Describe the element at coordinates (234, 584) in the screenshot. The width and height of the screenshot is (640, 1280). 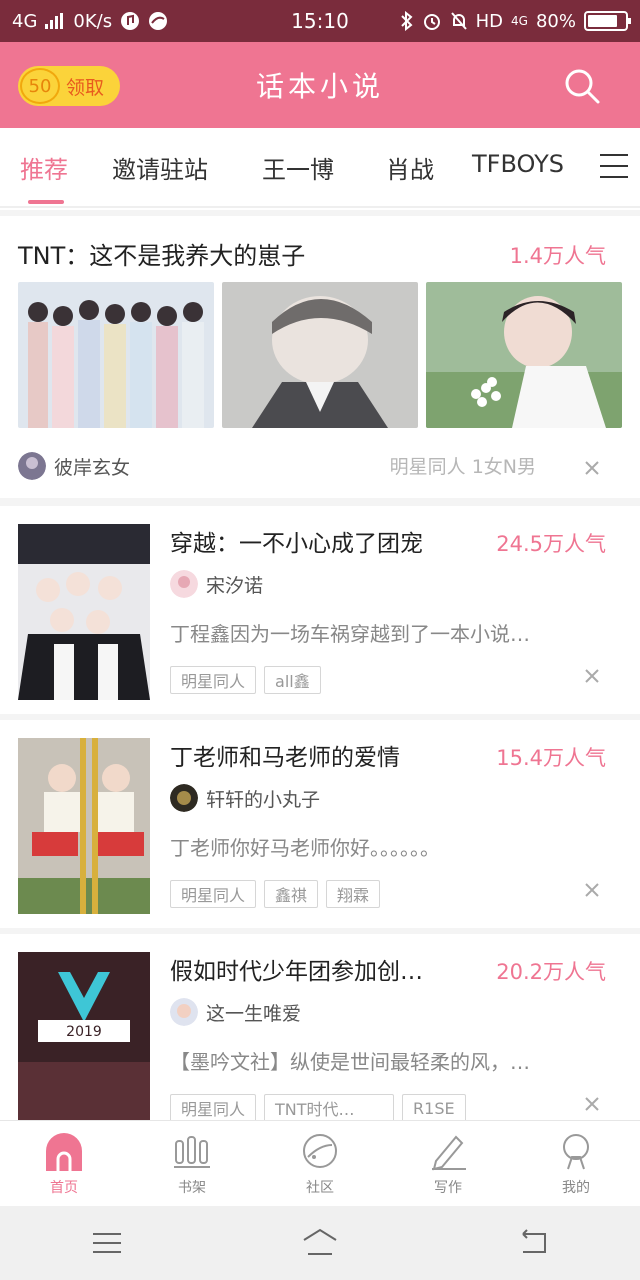
I see `book-author: 宋汐诺` at that location.